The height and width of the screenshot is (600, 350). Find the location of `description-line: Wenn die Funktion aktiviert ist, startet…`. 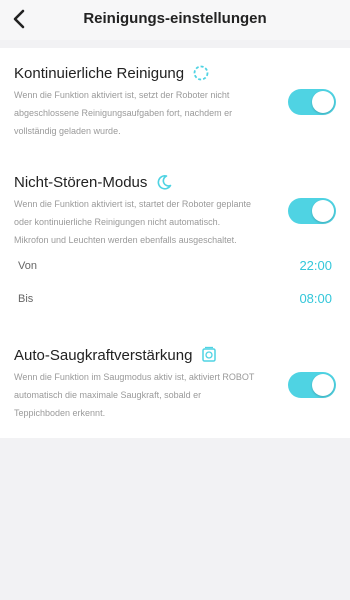

description-line: Wenn die Funktion aktiviert ist, startet… is located at coordinates (132, 204).